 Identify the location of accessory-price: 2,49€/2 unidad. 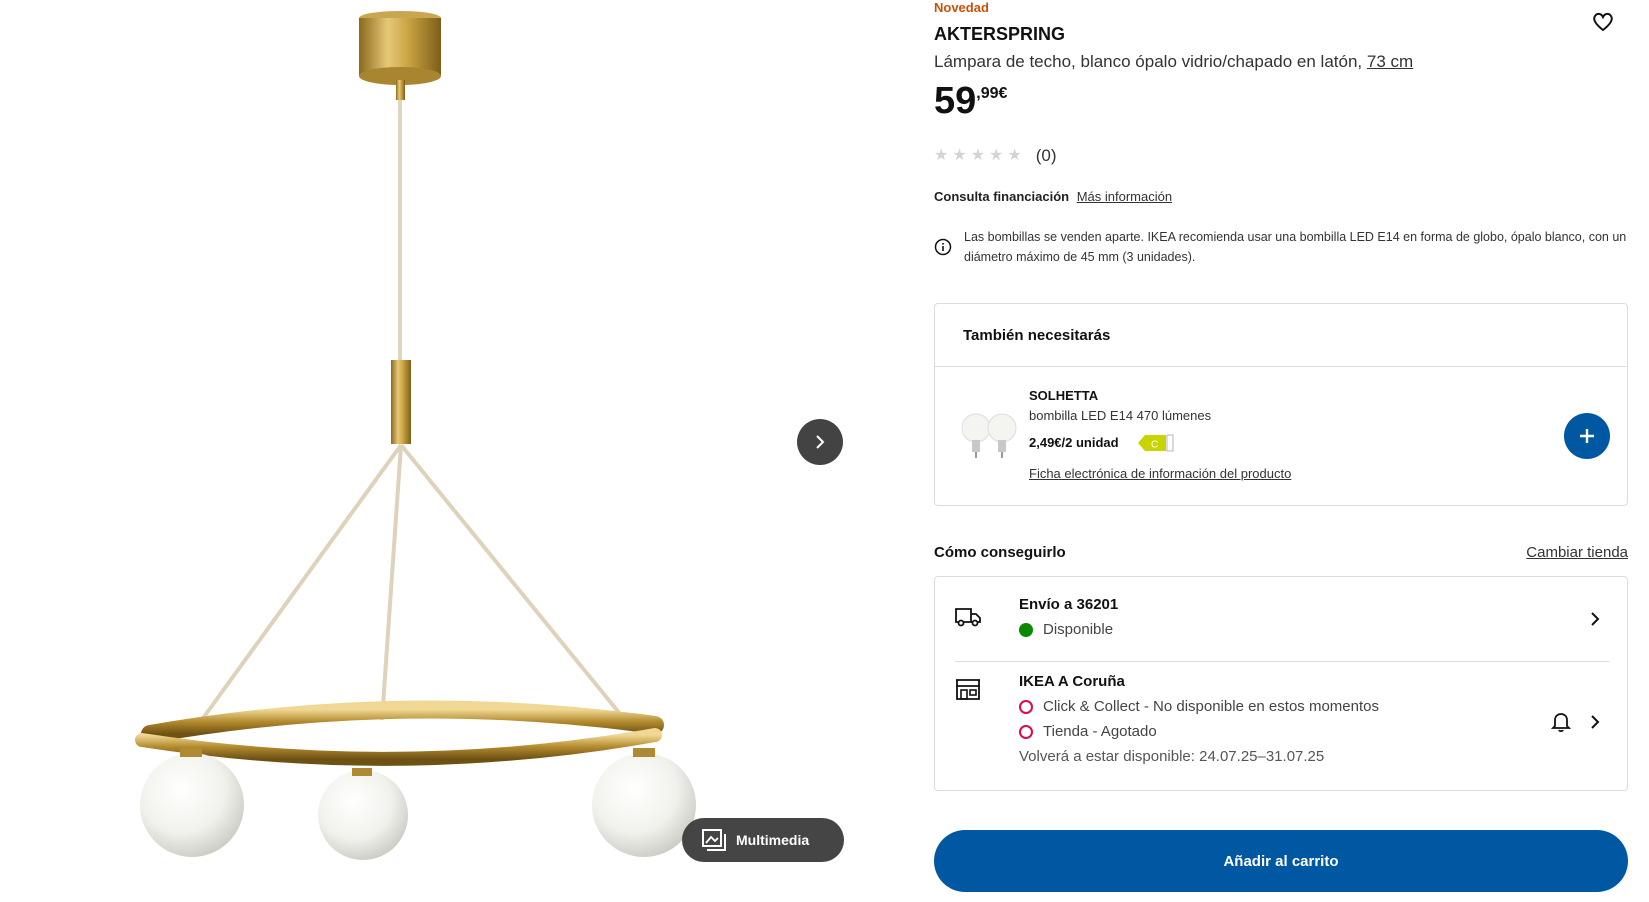
(1074, 442).